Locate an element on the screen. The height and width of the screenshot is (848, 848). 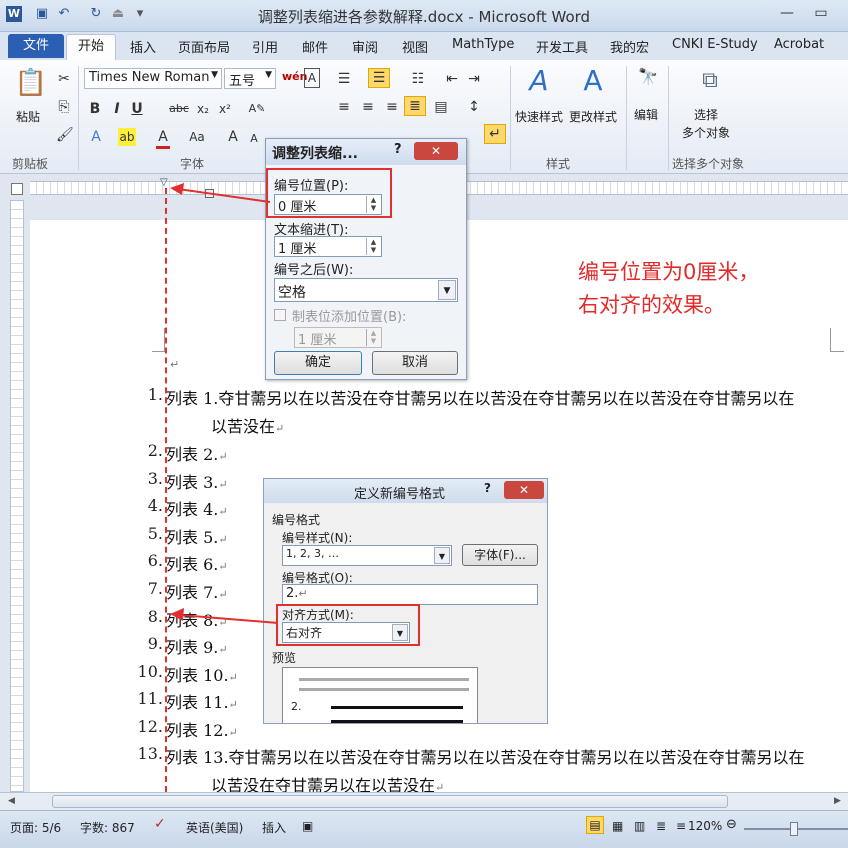
tab-mathtype: MathType is located at coordinates (483, 44).